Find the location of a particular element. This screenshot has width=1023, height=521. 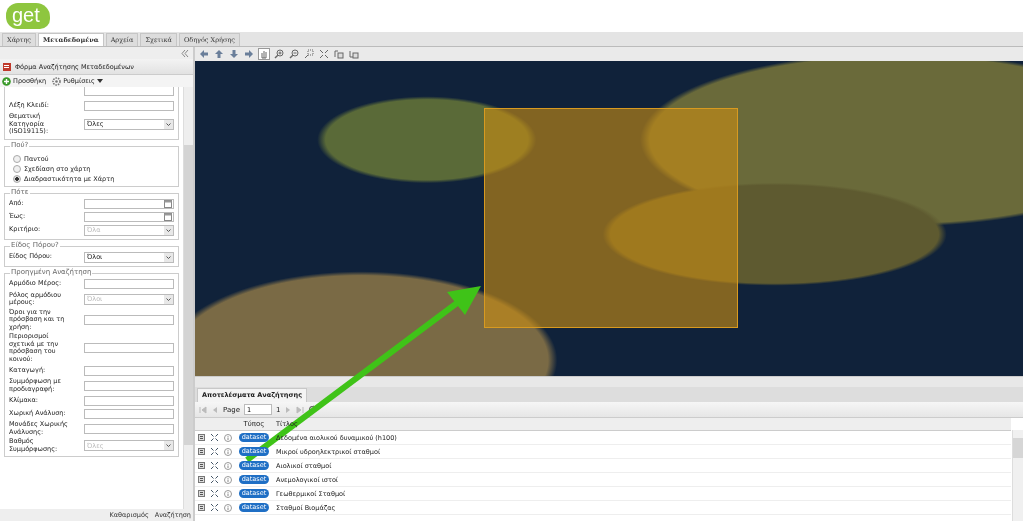

first-page-icon is located at coordinates (203, 409).